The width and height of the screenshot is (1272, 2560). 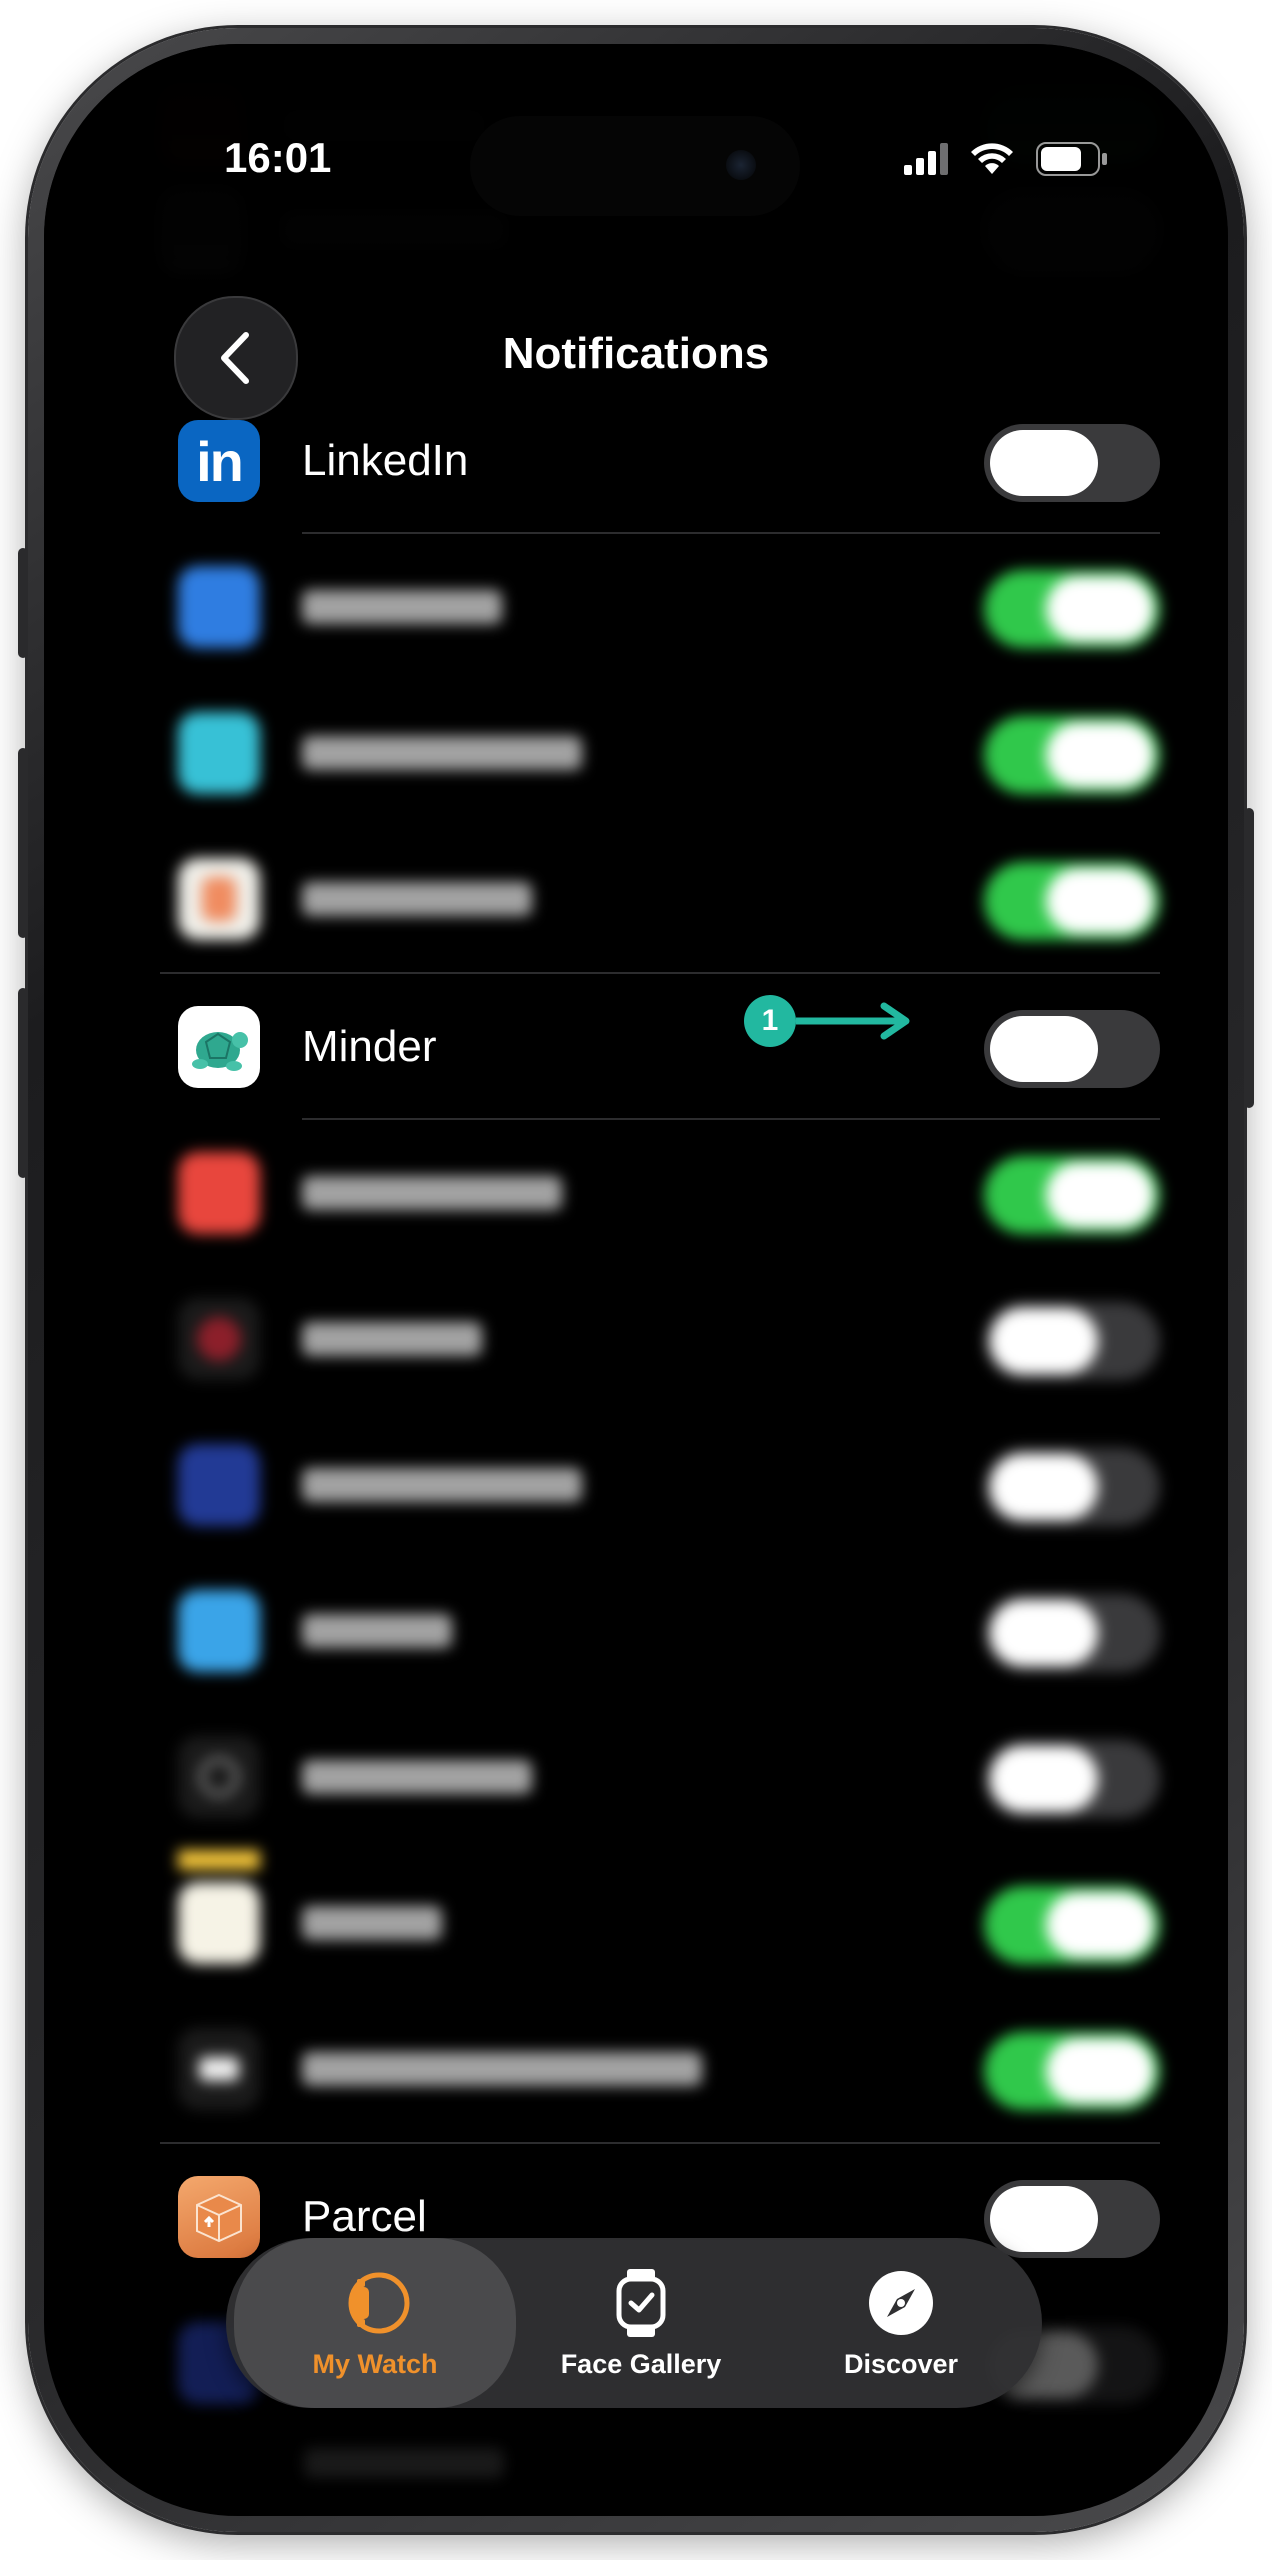 What do you see at coordinates (219, 461) in the screenshot?
I see `linkedin-icon: in` at bounding box center [219, 461].